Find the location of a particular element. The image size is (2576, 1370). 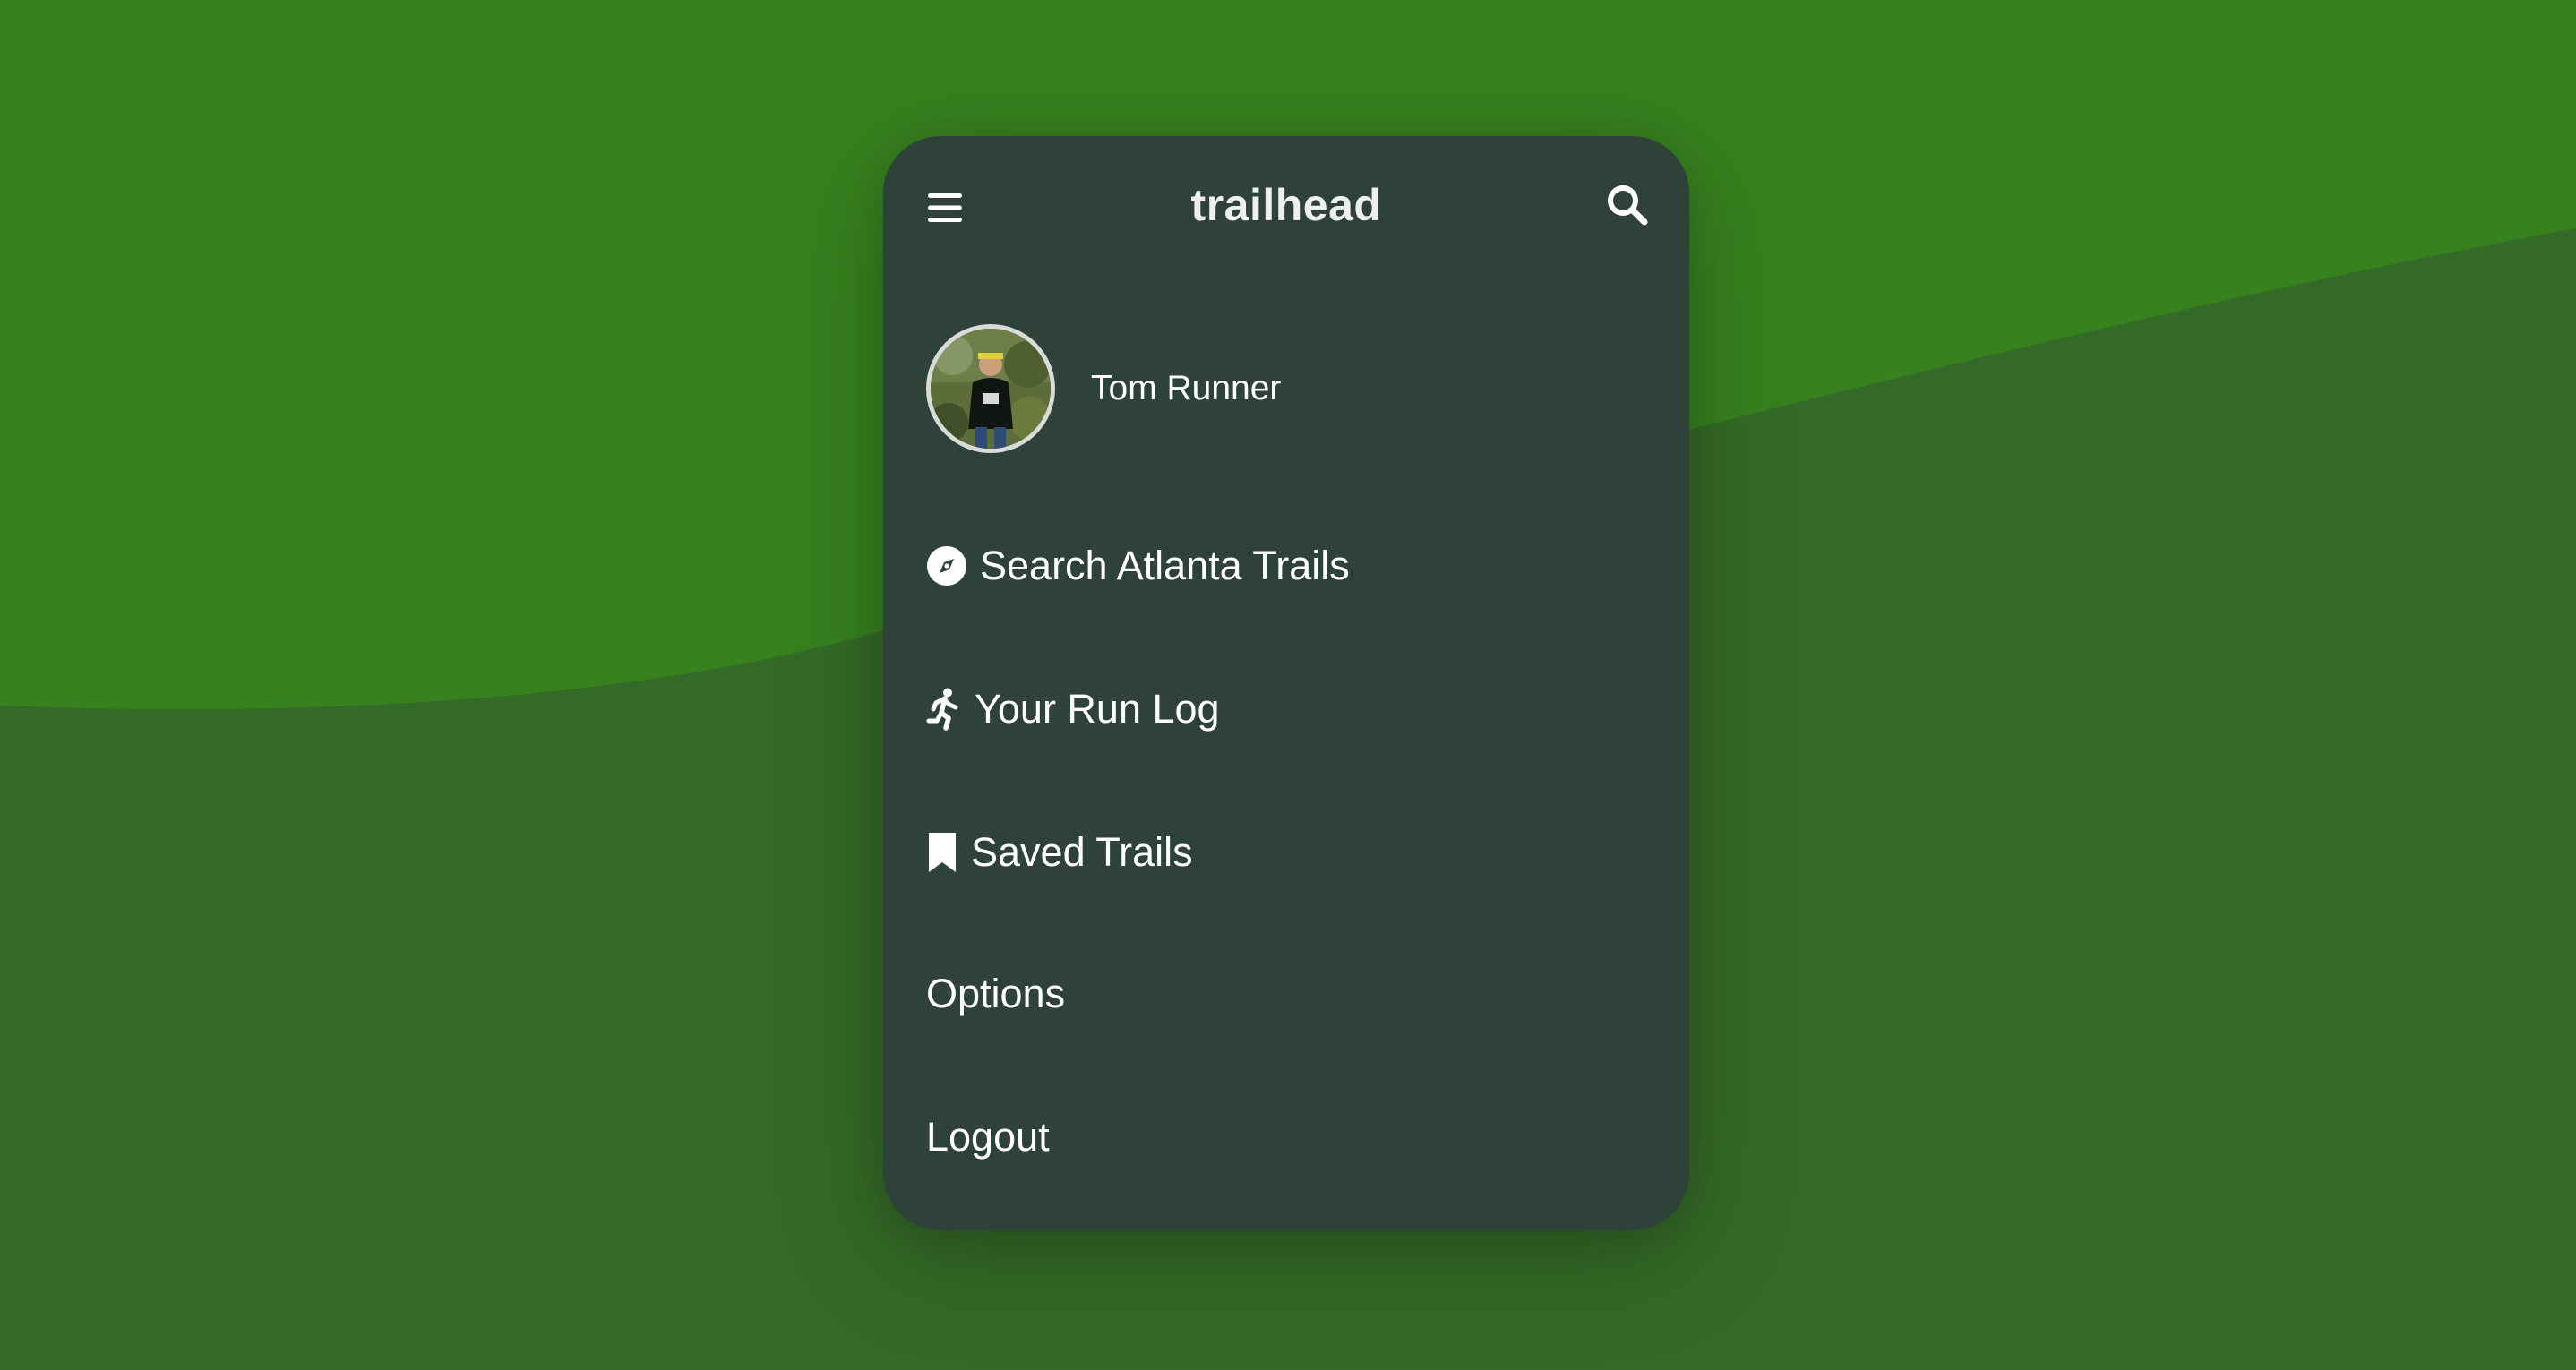

menu-item-saved-trails: Saved Trails is located at coordinates (1059, 853).